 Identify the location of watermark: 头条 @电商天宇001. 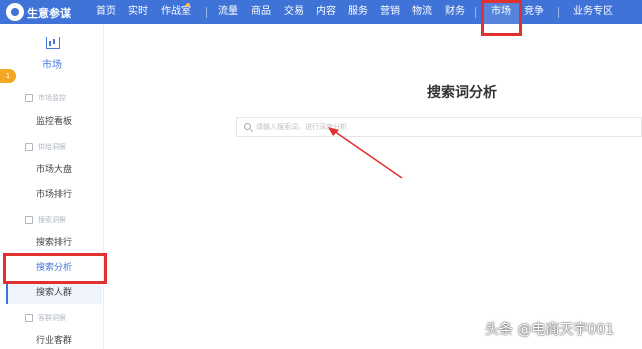
(550, 330).